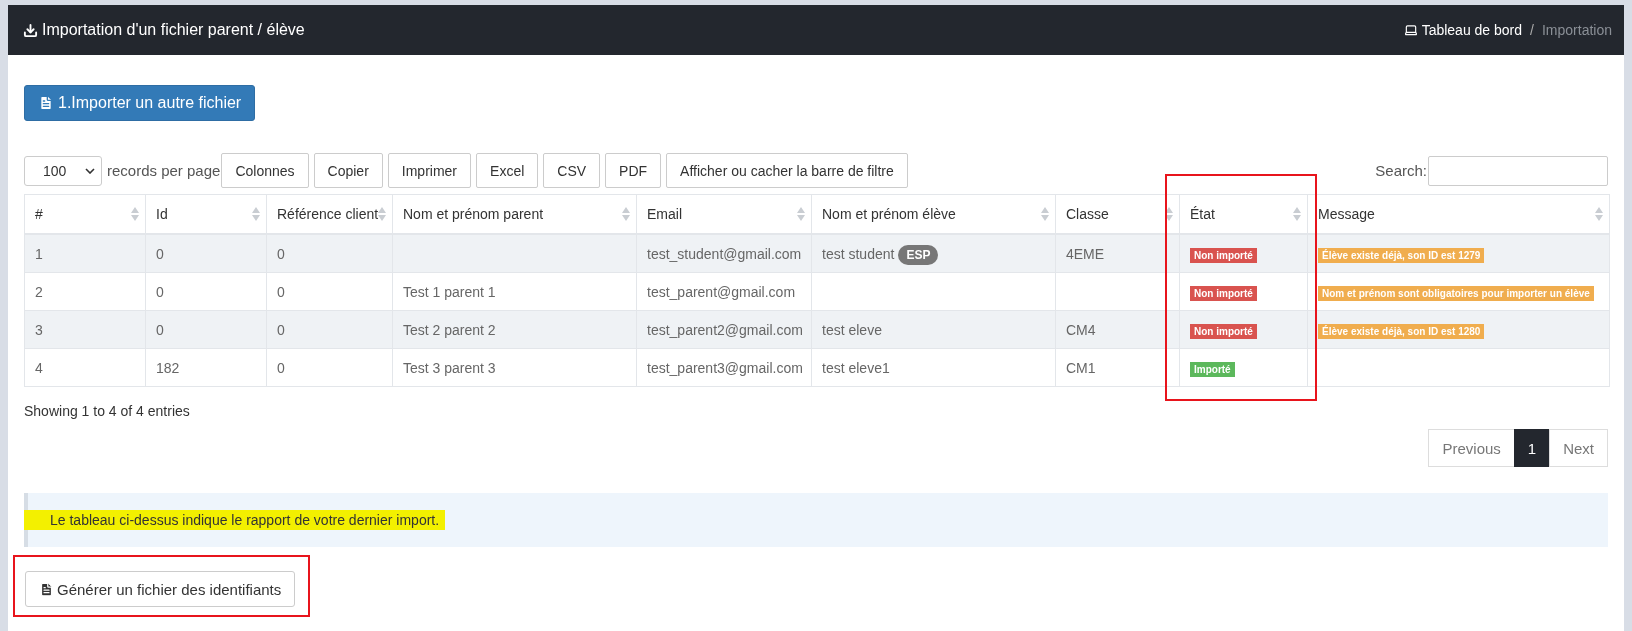 The image size is (1632, 631). Describe the element at coordinates (724, 367) in the screenshot. I see `table-cell: test_parent3@gmail.com` at that location.